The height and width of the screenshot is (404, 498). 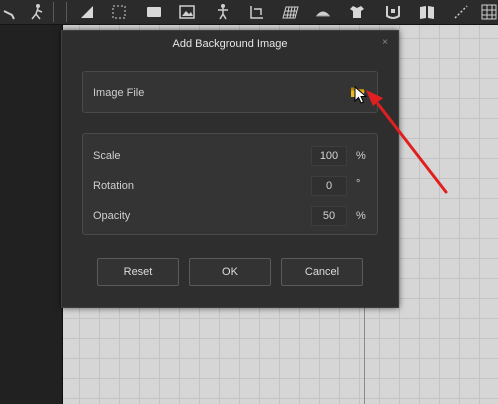 I want to click on mouse-cursor-icon, so click(x=361, y=95).